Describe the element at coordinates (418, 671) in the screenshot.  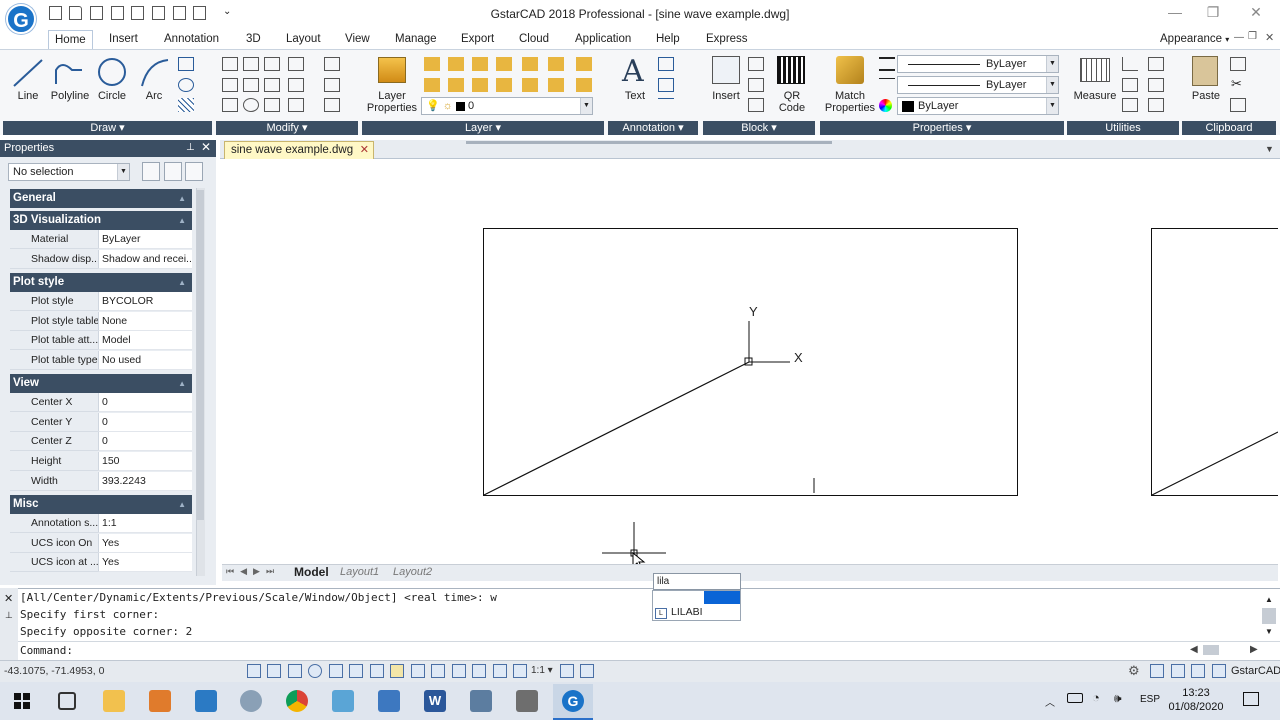
I see `lineweight-display-icon` at that location.